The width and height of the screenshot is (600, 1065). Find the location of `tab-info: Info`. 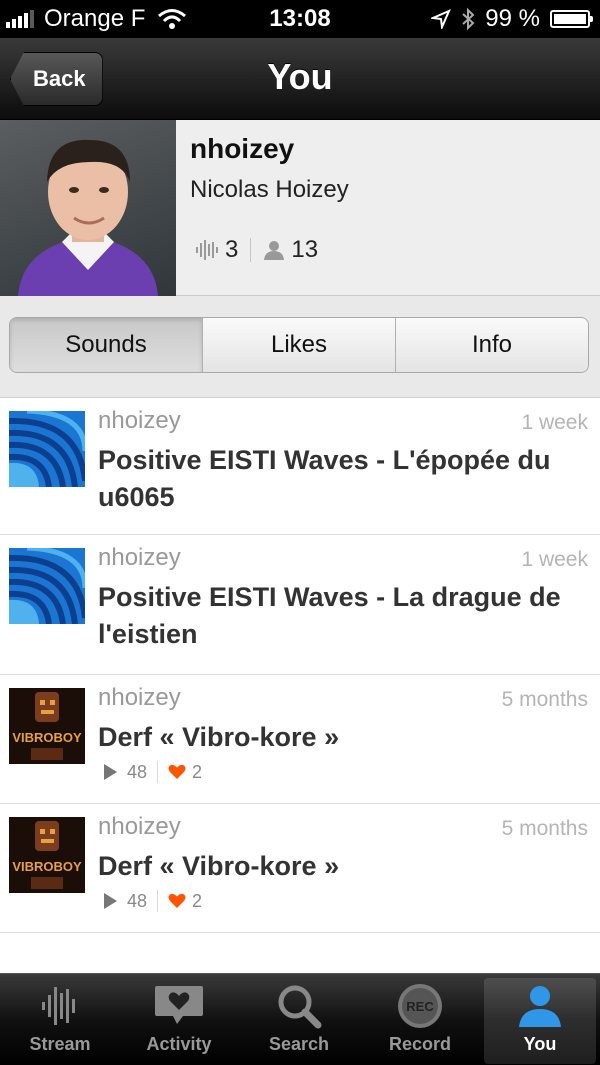

tab-info: Info is located at coordinates (492, 345).